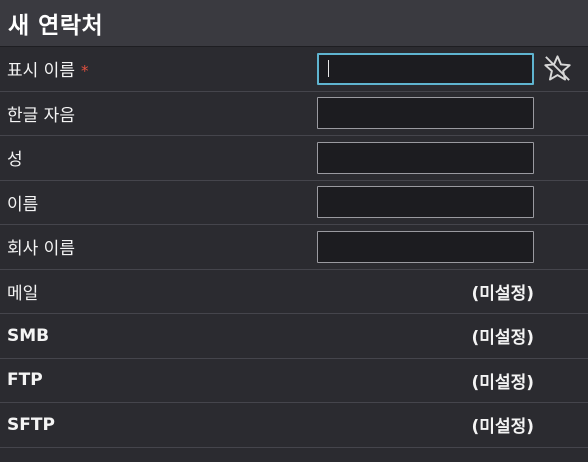 This screenshot has height=462, width=588. Describe the element at coordinates (294, 158) in the screenshot. I see `last-name-row: 성` at that location.